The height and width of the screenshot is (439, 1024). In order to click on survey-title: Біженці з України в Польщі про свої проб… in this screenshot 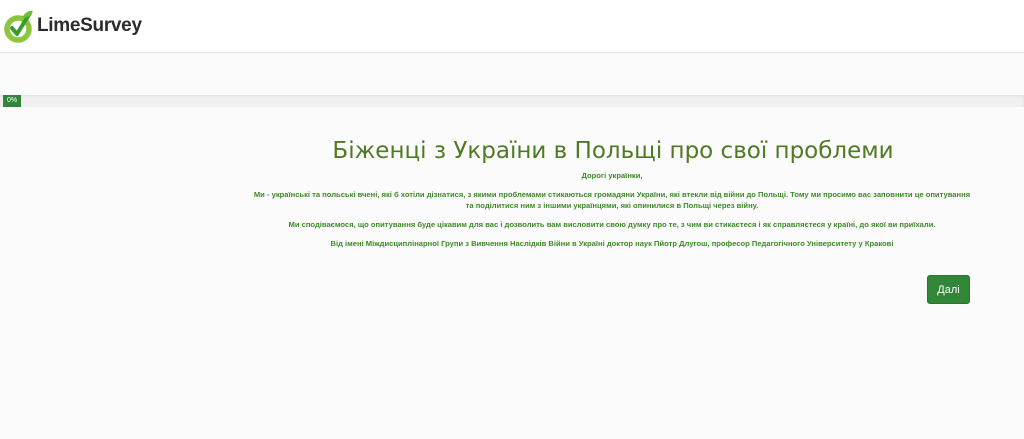, I will do `click(613, 151)`.